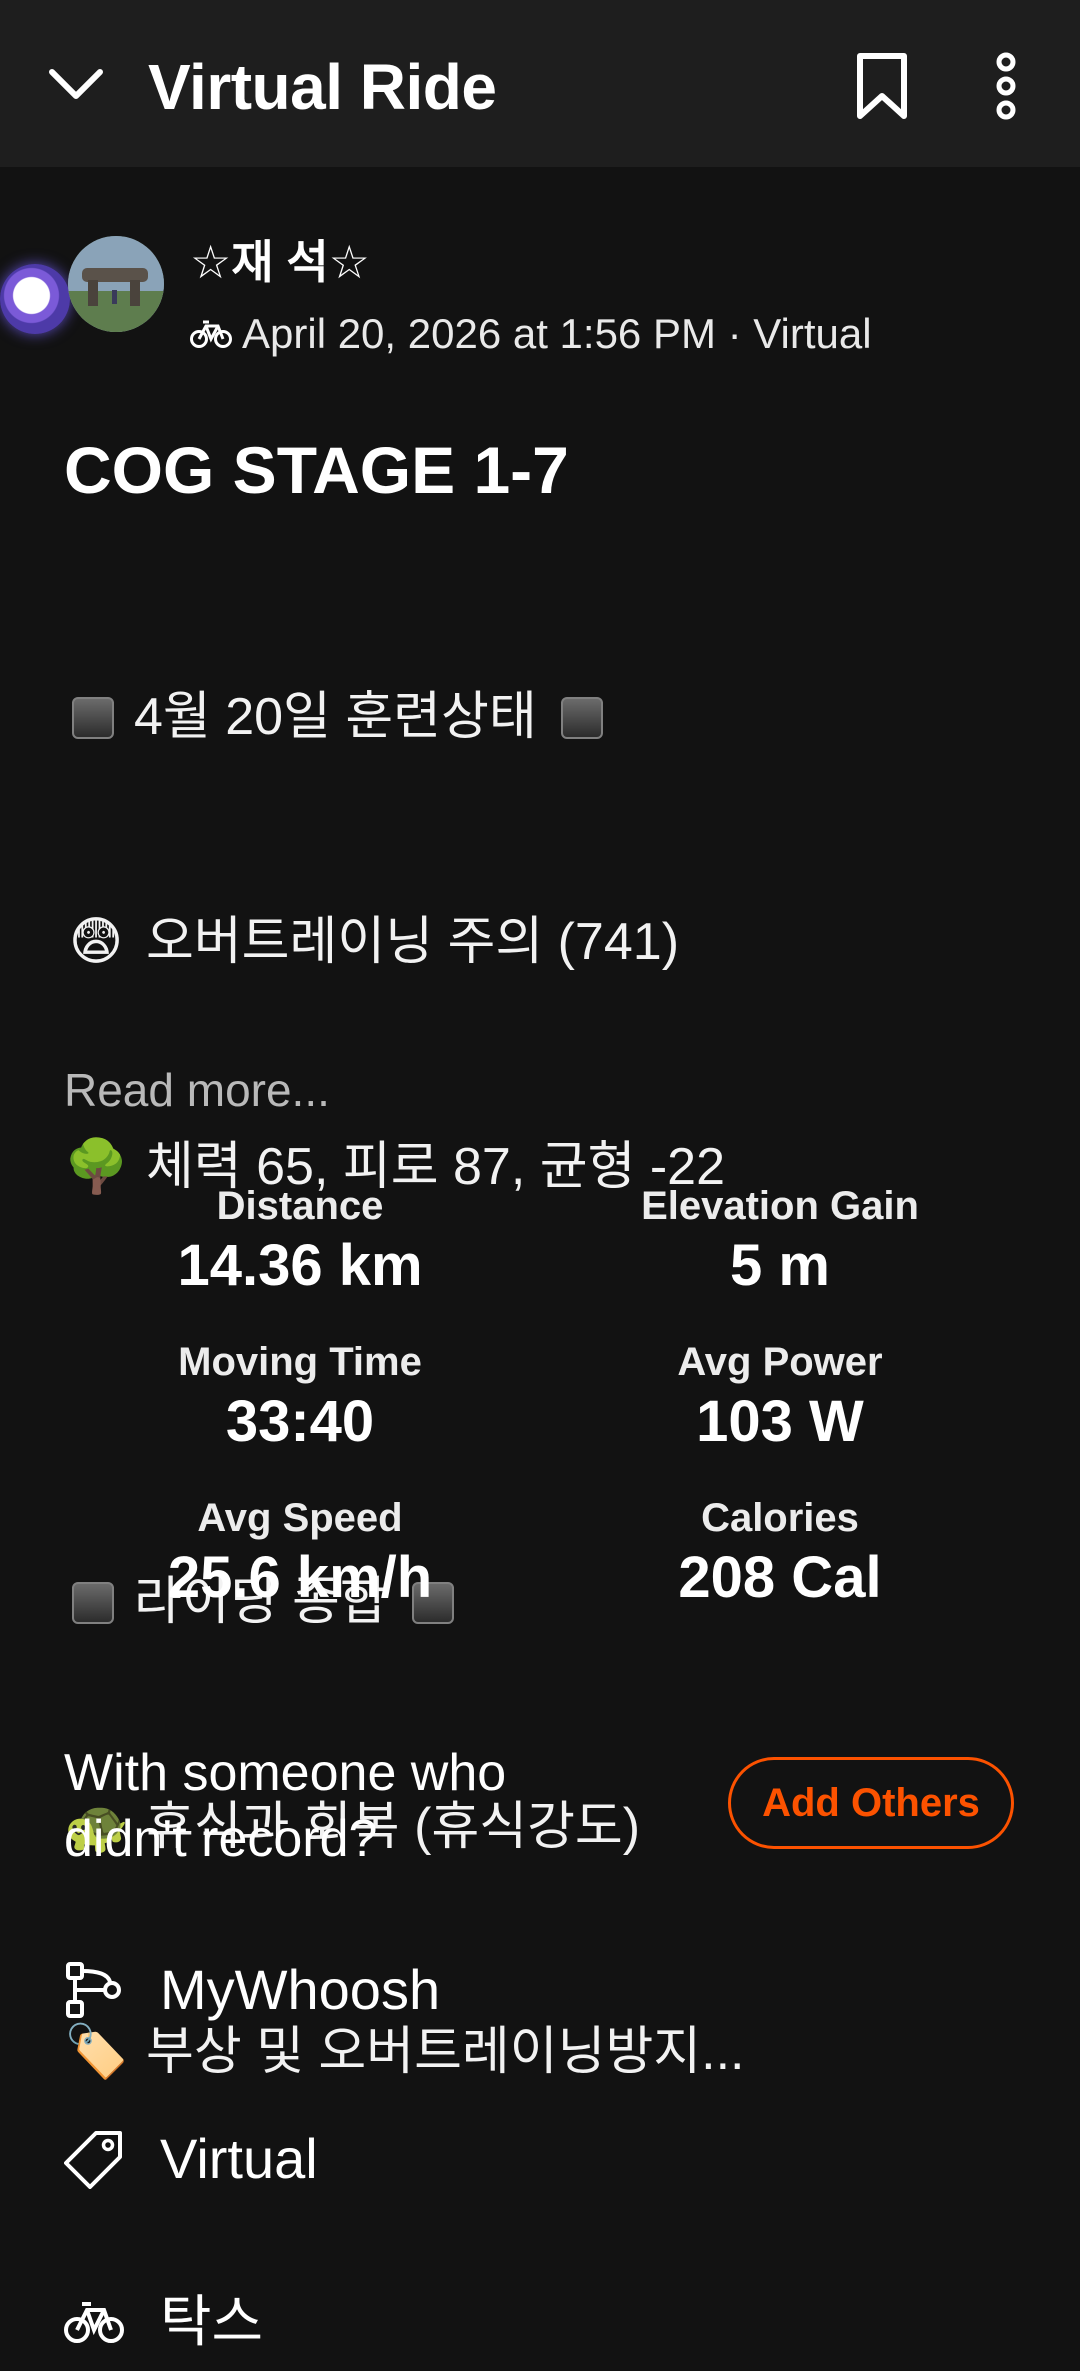 This screenshot has width=1080, height=2371. What do you see at coordinates (76, 84) in the screenshot?
I see `chevron-down-icon` at bounding box center [76, 84].